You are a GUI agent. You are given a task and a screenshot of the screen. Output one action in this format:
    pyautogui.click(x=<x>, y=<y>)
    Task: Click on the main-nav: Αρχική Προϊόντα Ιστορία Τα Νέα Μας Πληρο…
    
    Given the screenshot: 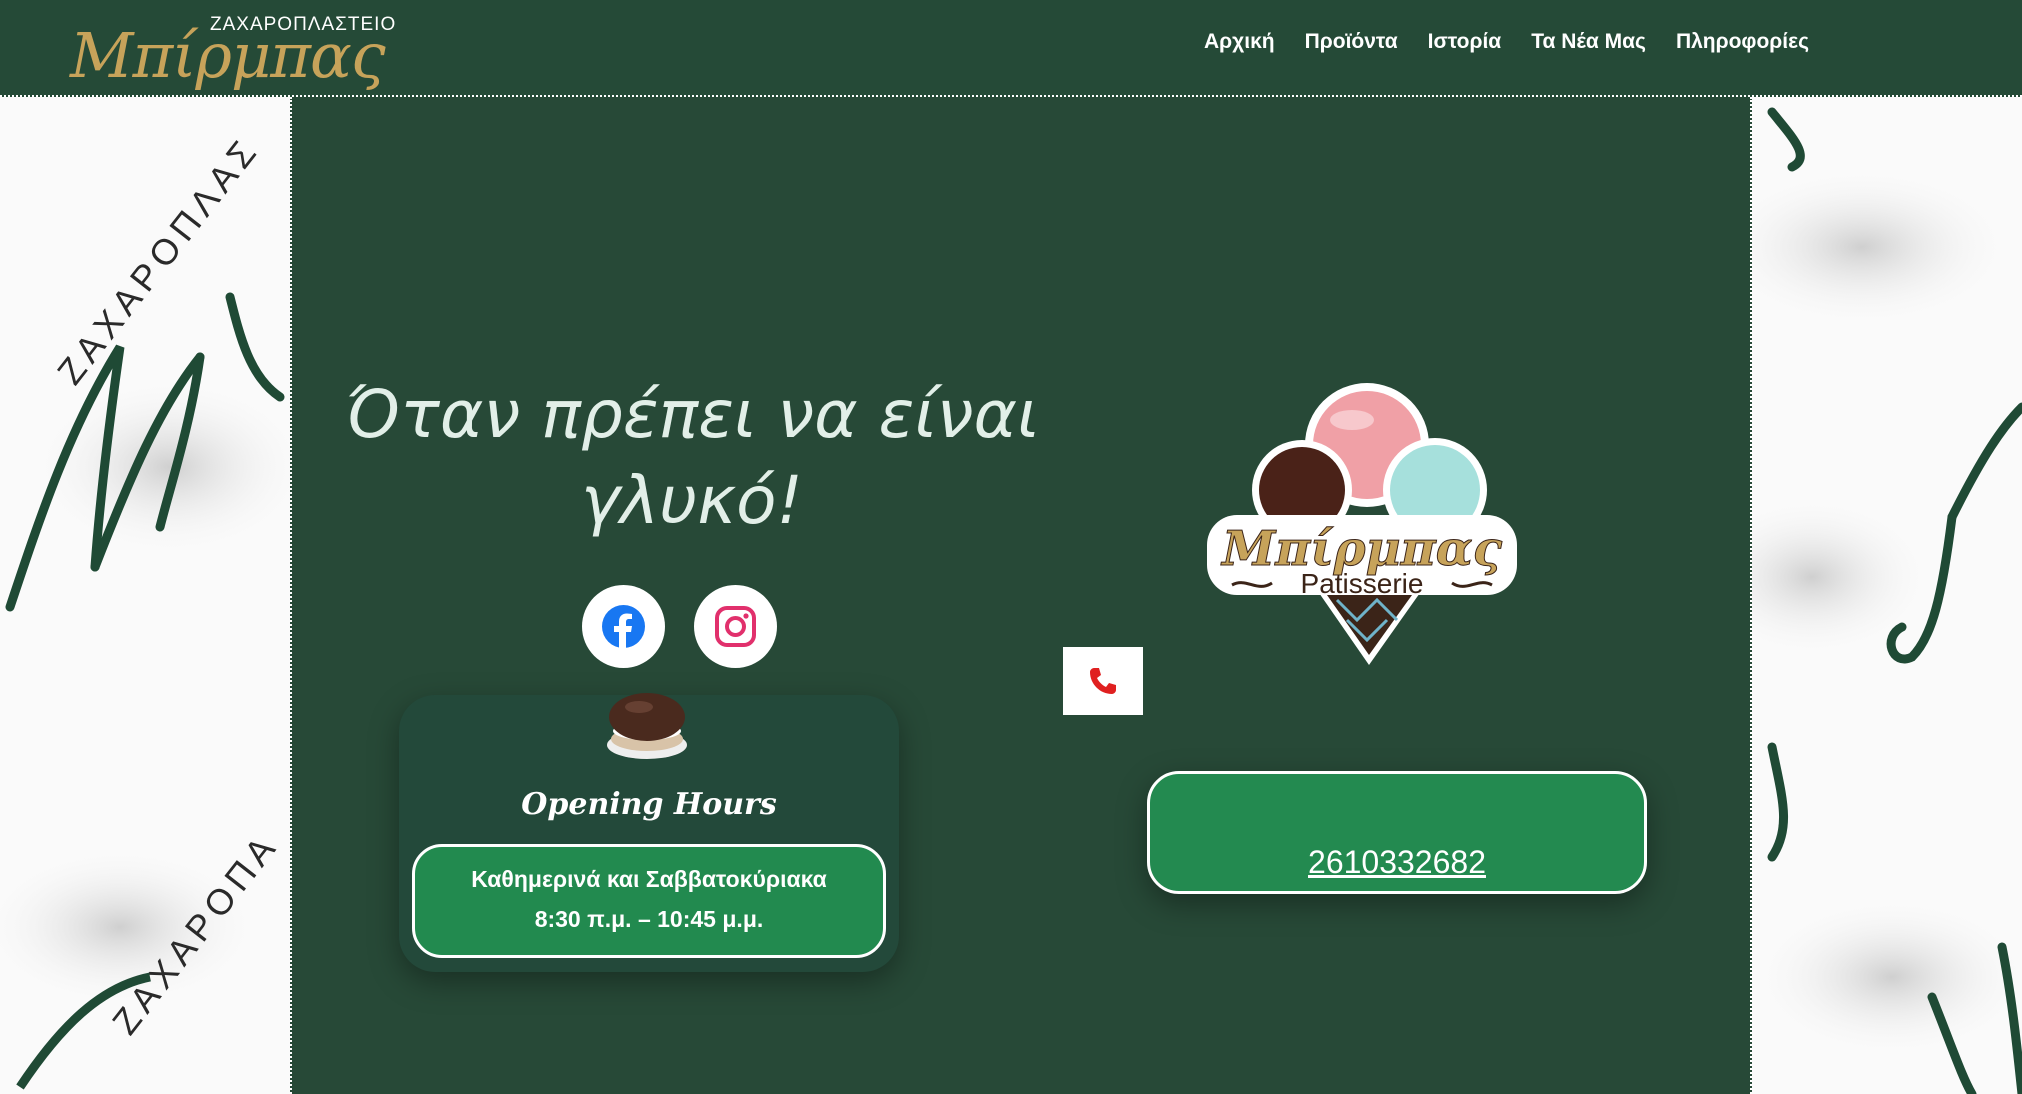 What is the action you would take?
    pyautogui.click(x=1506, y=42)
    